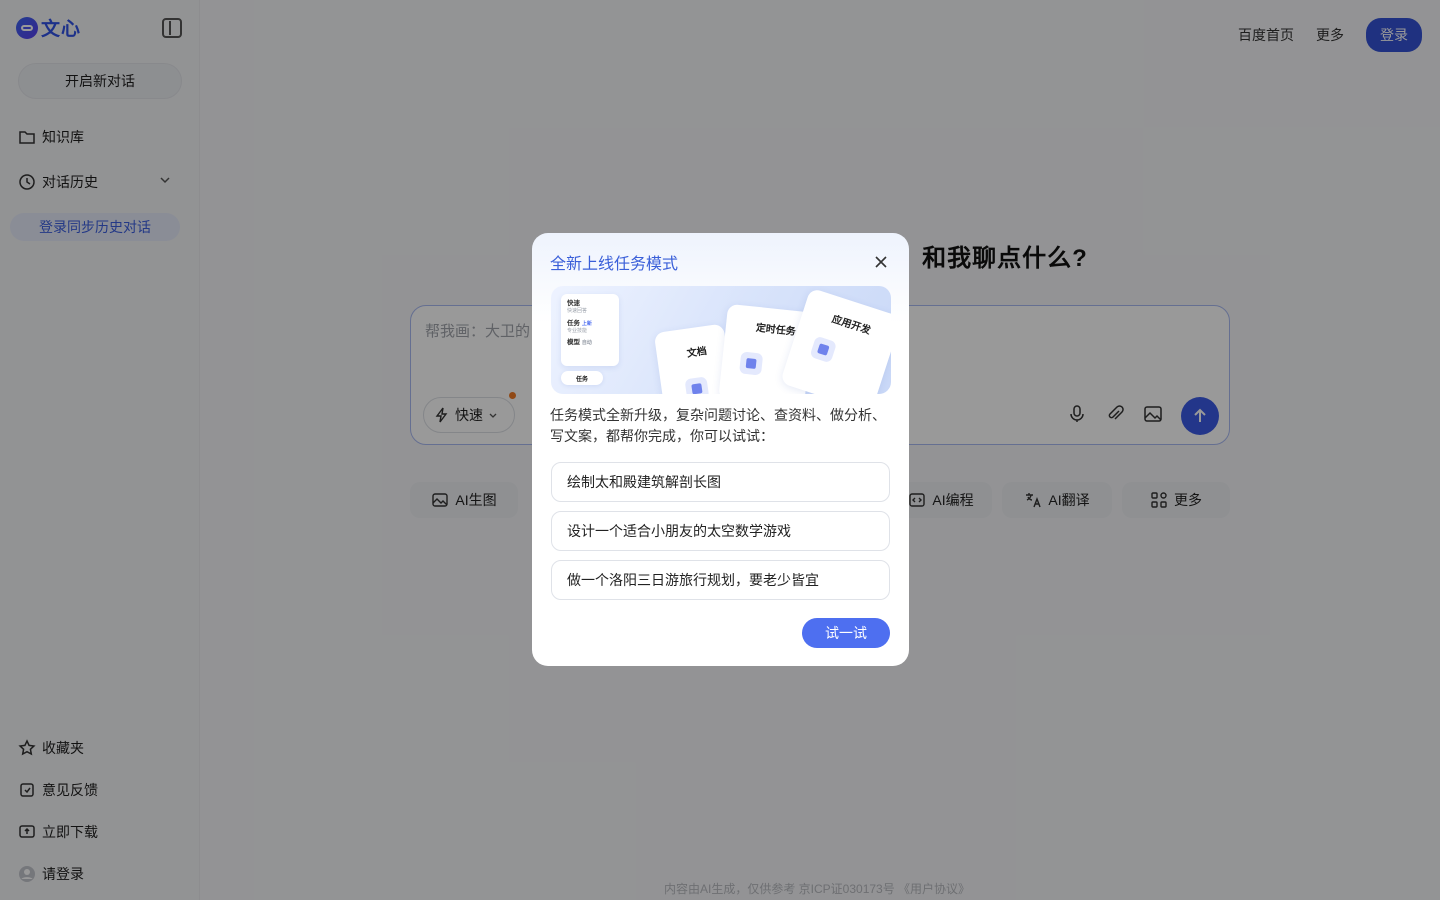 The image size is (1440, 900). What do you see at coordinates (720, 580) in the screenshot?
I see `prompt-suggestion: 做一个洛阳三日游旅行规划，要老少皆宜` at bounding box center [720, 580].